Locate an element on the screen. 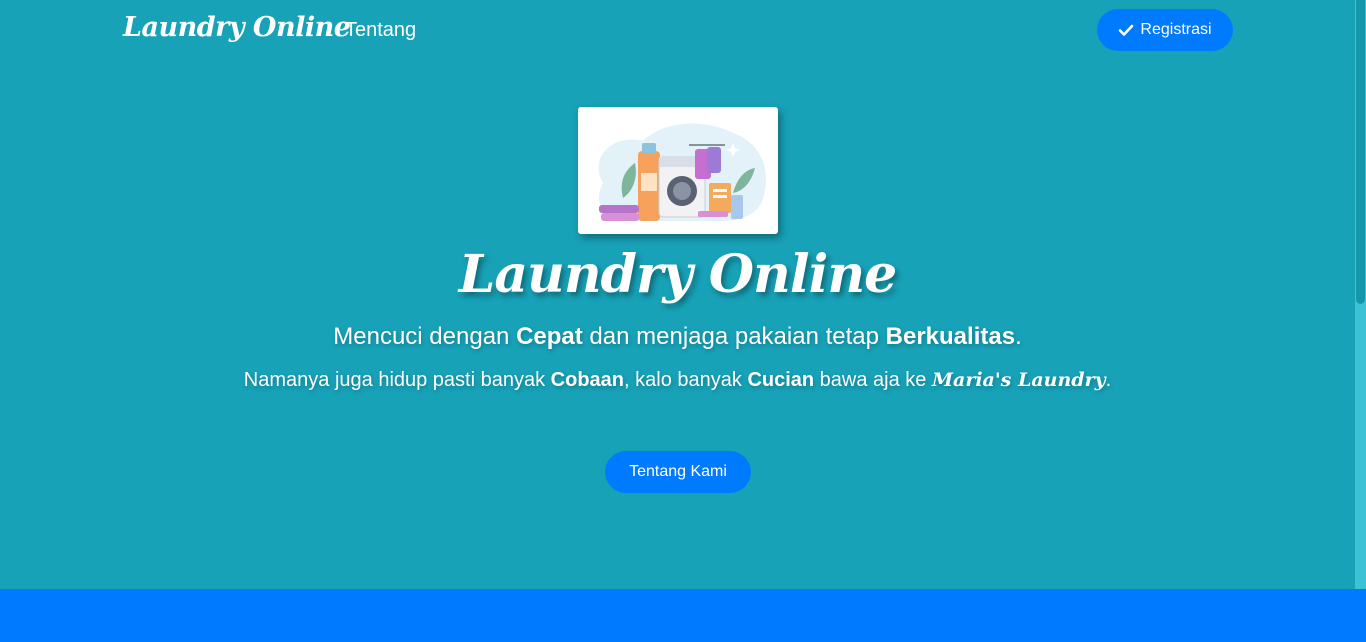 This screenshot has height=642, width=1366. laundry-illustration is located at coordinates (678, 170).